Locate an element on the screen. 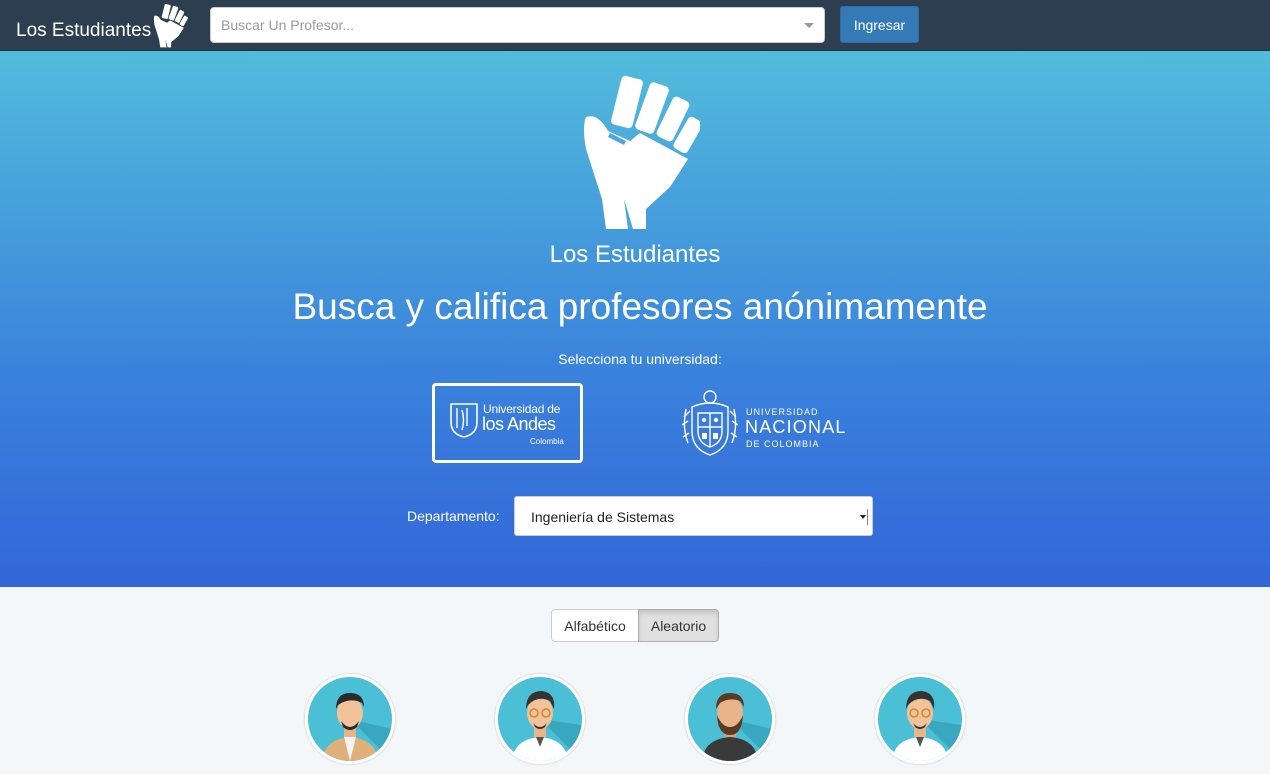  andes-name-line2: los Andes is located at coordinates (519, 424).